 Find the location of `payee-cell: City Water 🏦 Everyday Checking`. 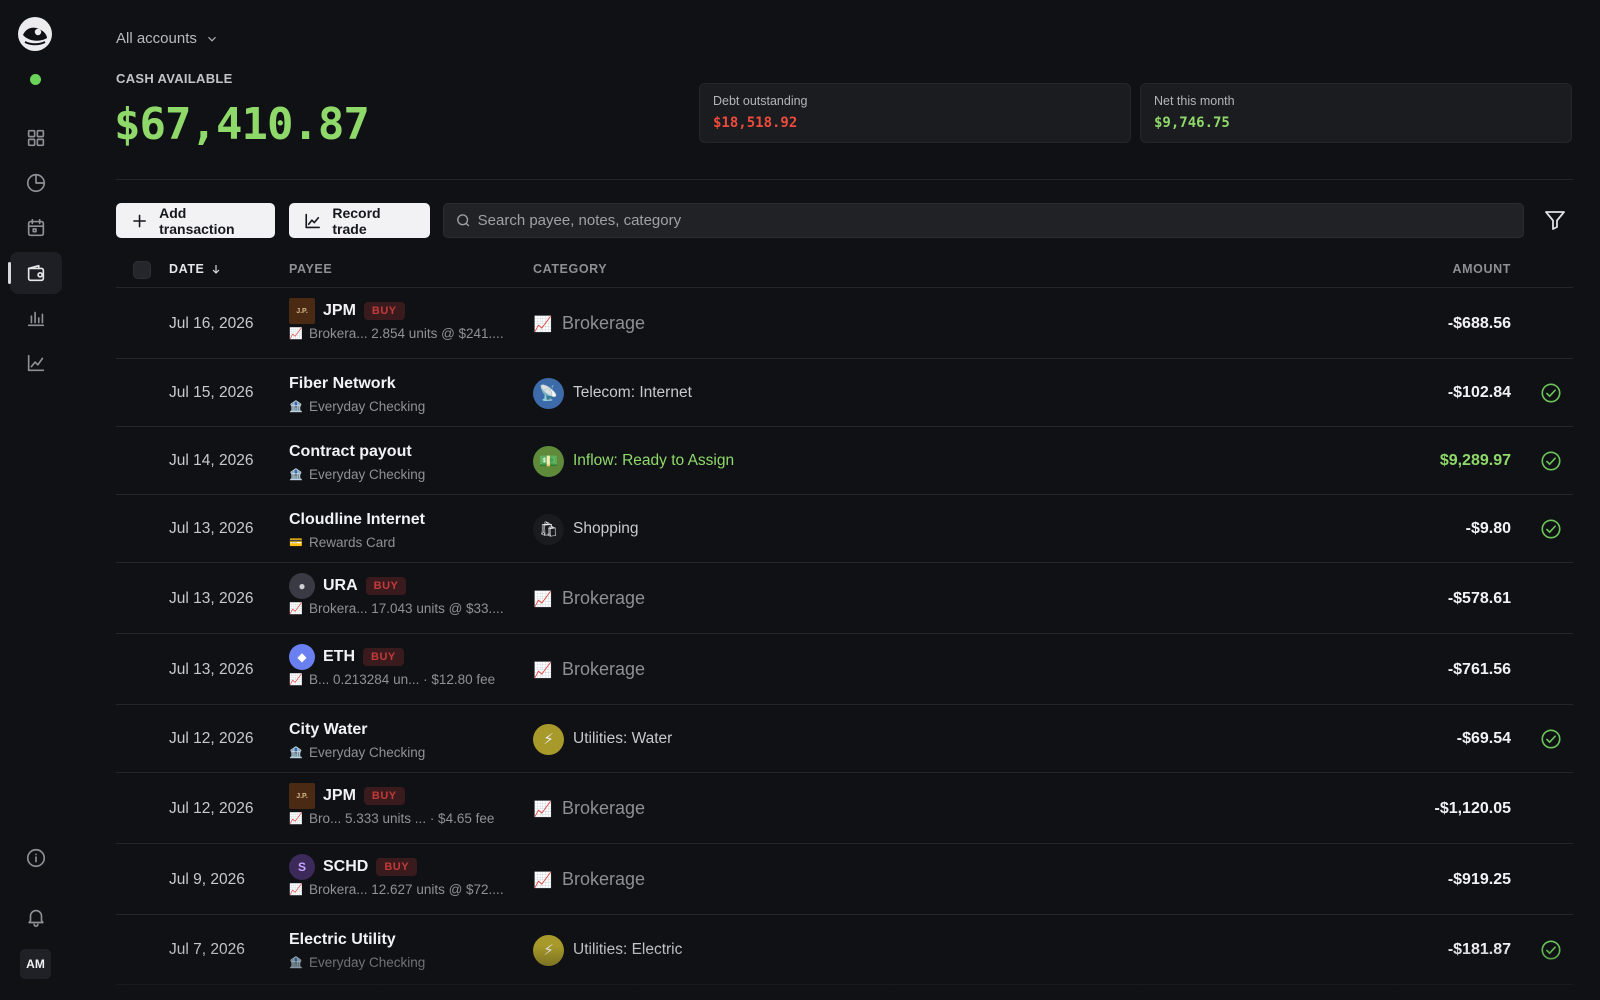

payee-cell: City Water 🏦 Everyday Checking is located at coordinates (357, 738).